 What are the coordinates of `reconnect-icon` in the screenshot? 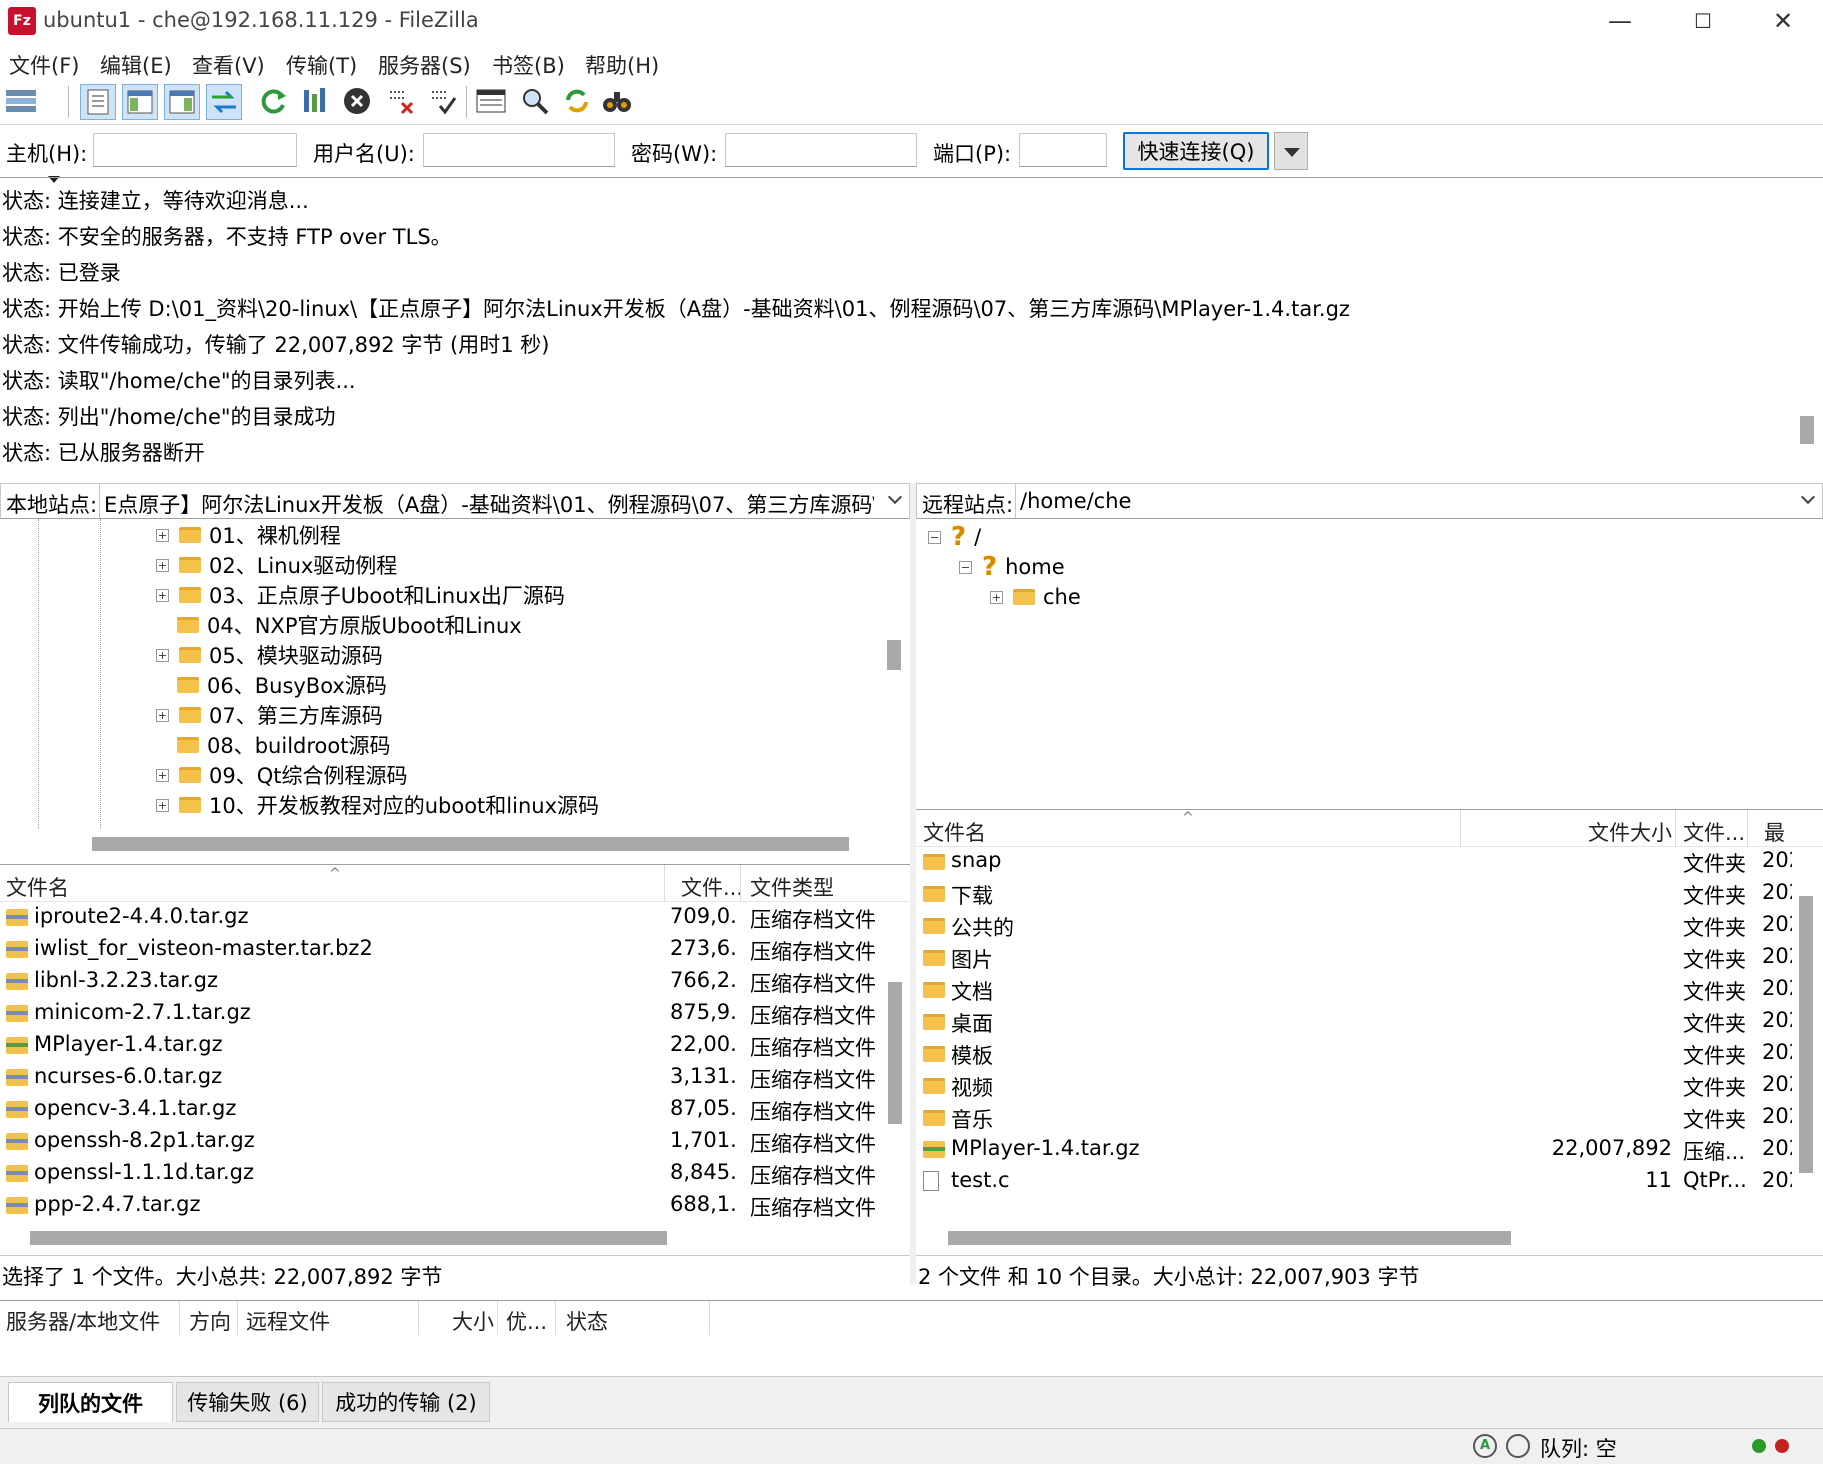 It's located at (443, 101).